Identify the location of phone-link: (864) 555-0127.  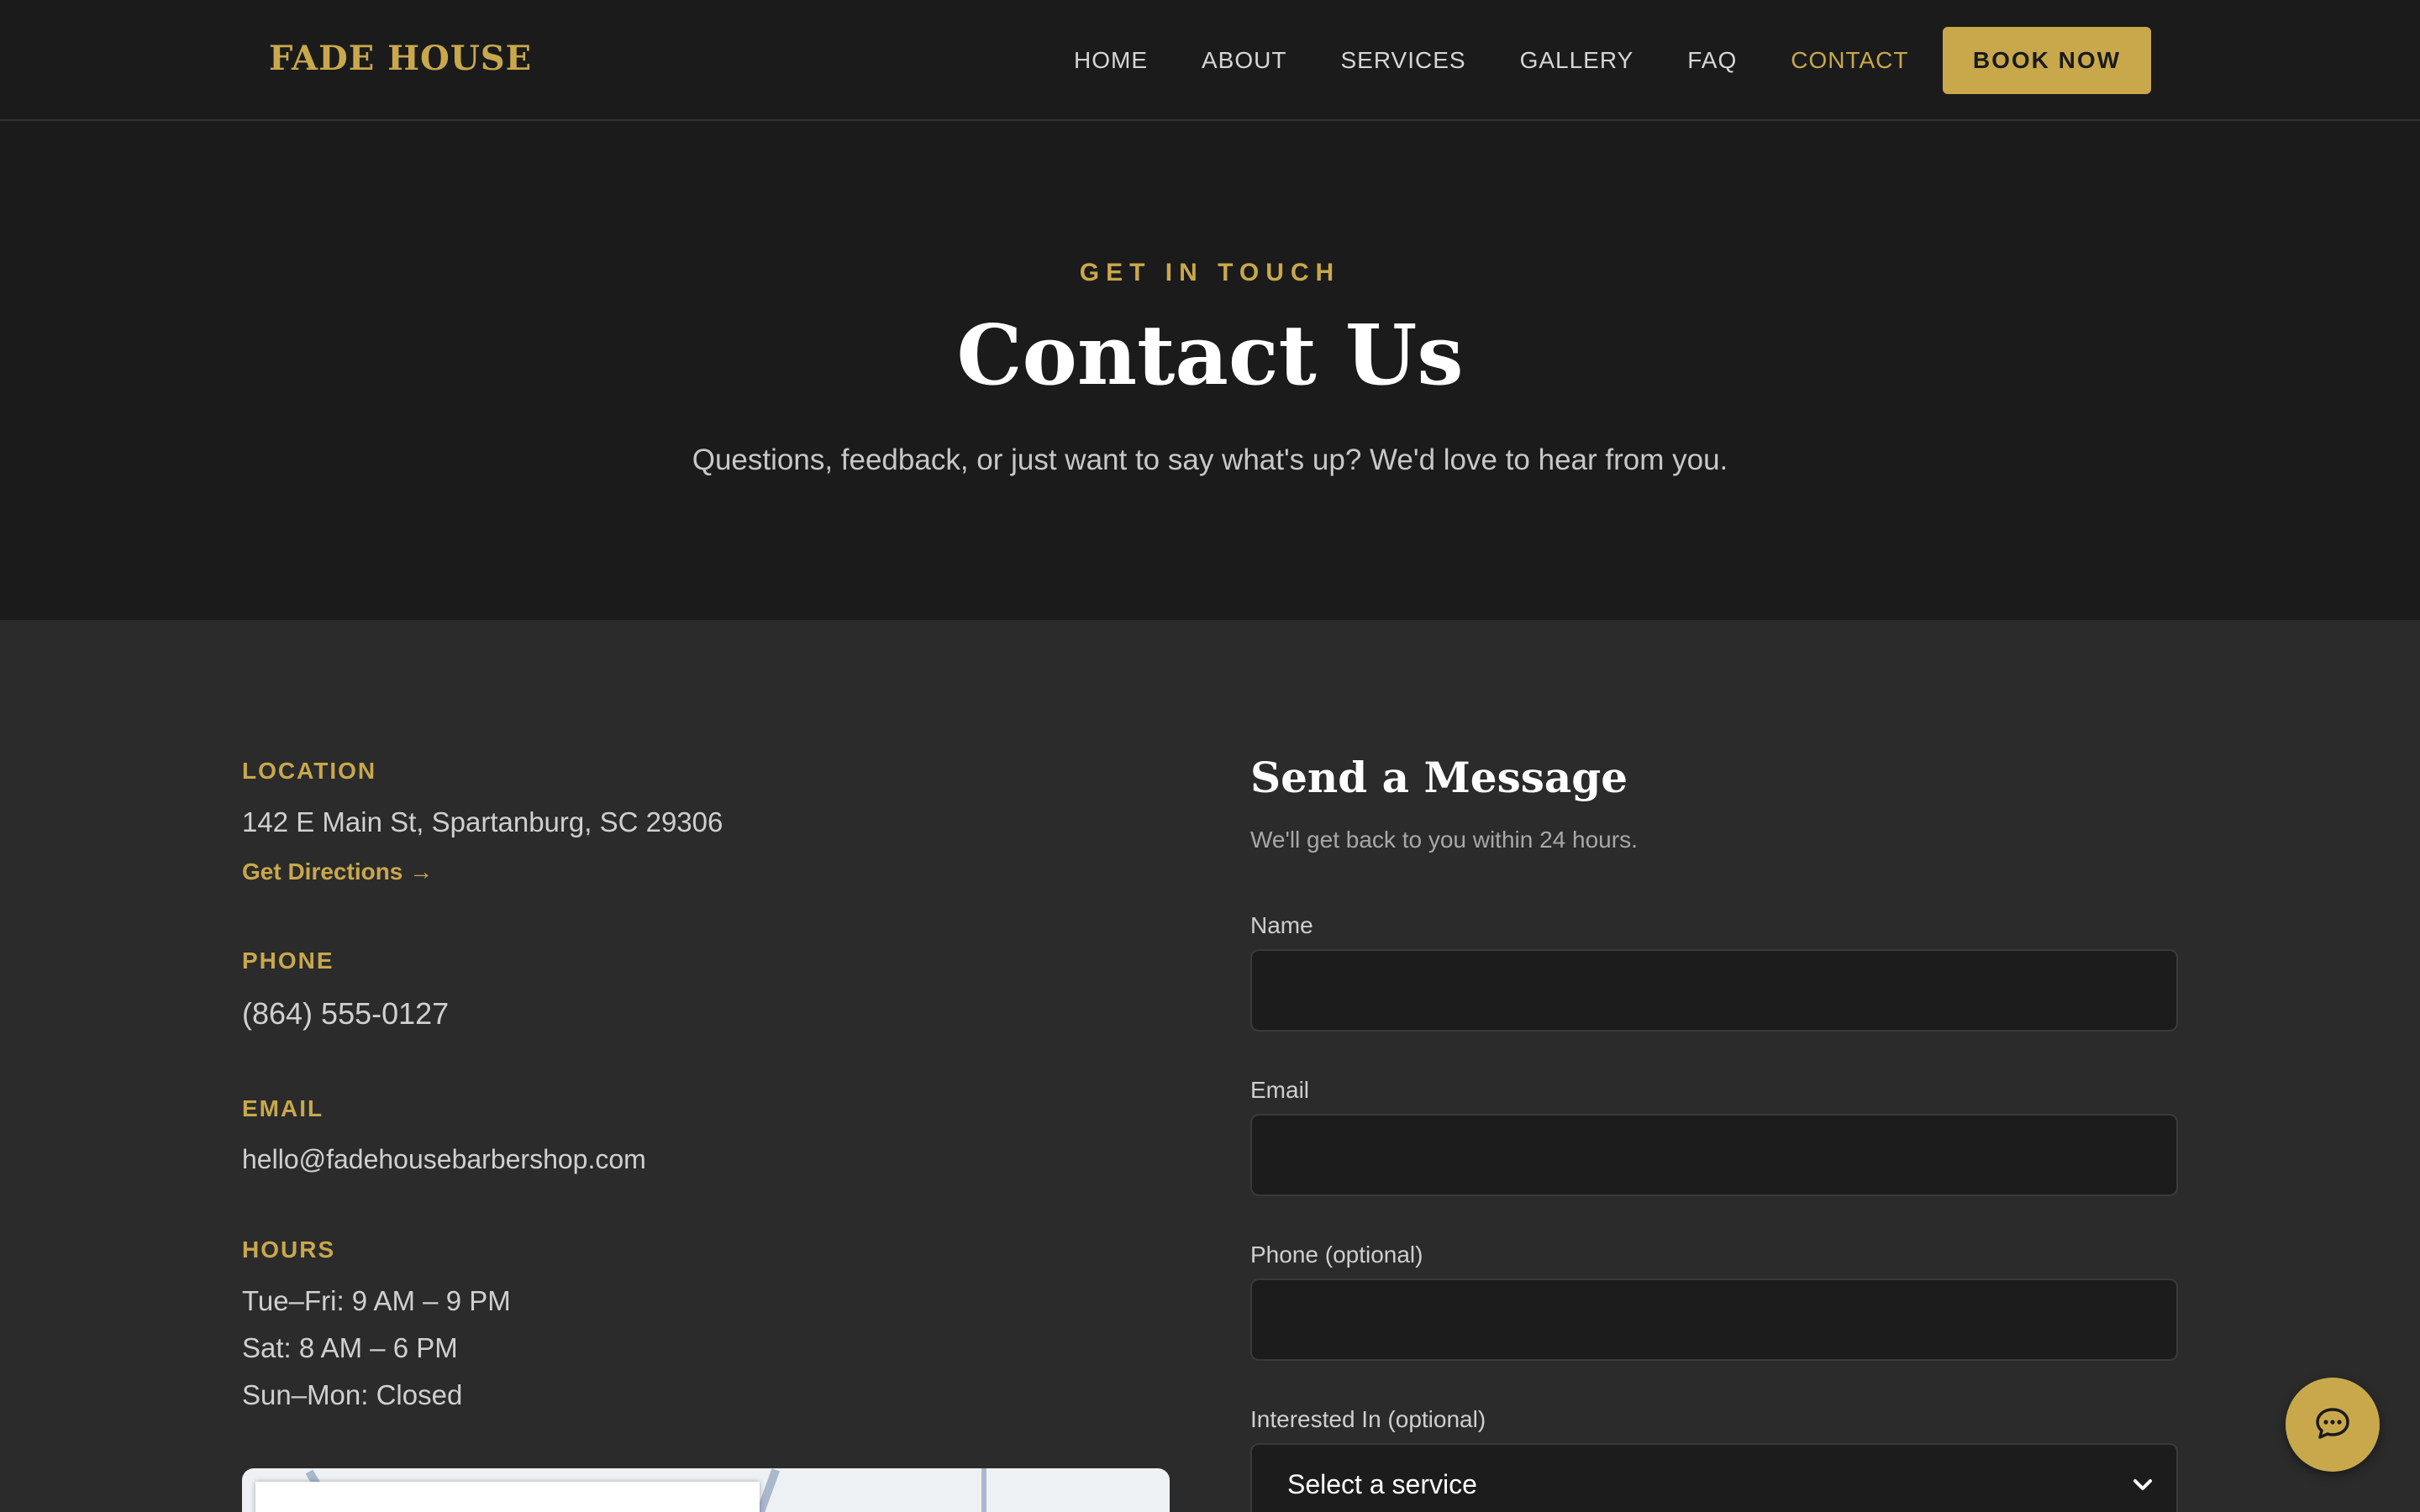
(345, 1014).